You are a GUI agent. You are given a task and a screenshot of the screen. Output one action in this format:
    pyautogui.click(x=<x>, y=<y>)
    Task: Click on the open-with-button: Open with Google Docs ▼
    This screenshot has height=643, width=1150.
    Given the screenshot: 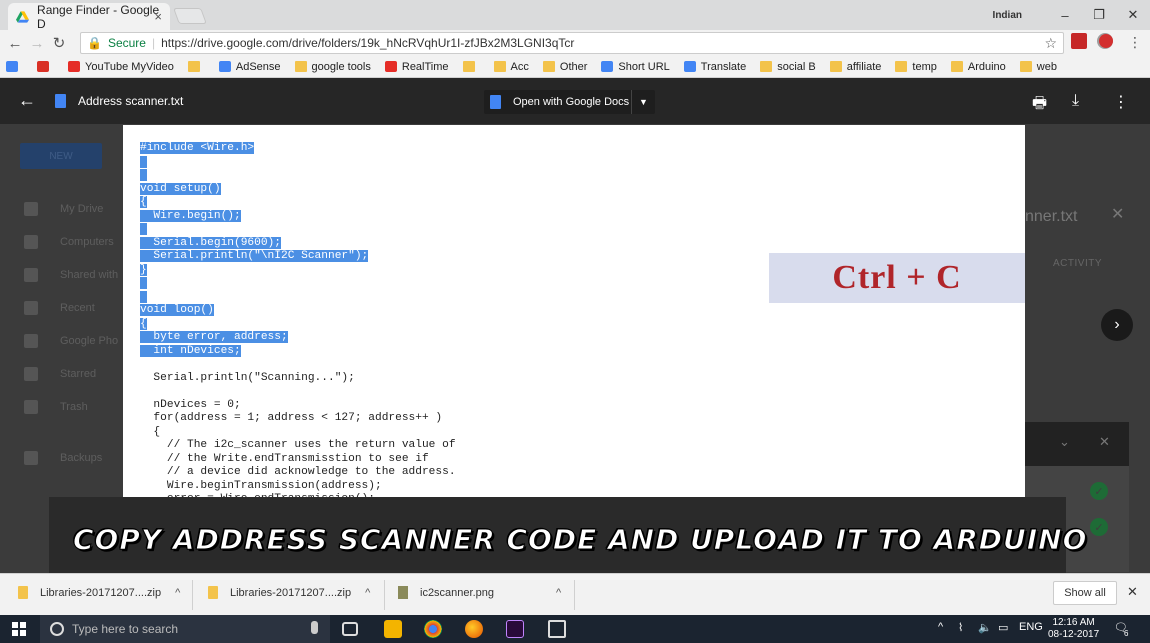 What is the action you would take?
    pyautogui.click(x=569, y=102)
    